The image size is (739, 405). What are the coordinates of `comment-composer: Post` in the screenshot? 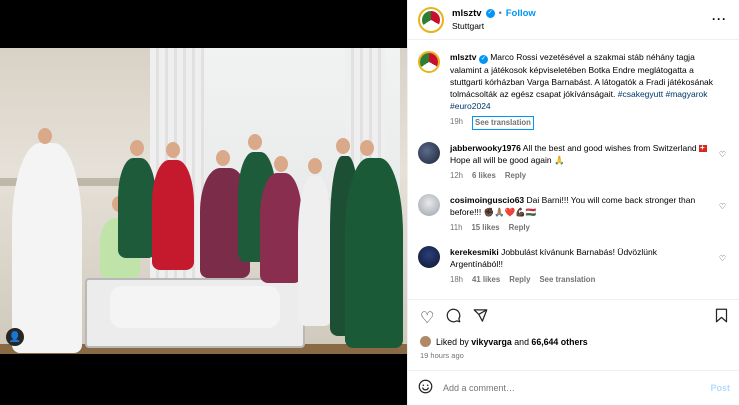 It's located at (573, 387).